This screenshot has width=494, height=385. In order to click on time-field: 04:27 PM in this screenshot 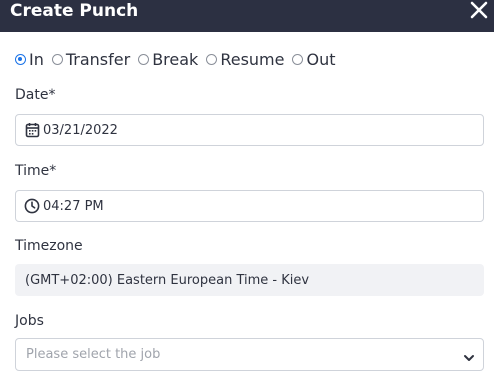, I will do `click(249, 206)`.